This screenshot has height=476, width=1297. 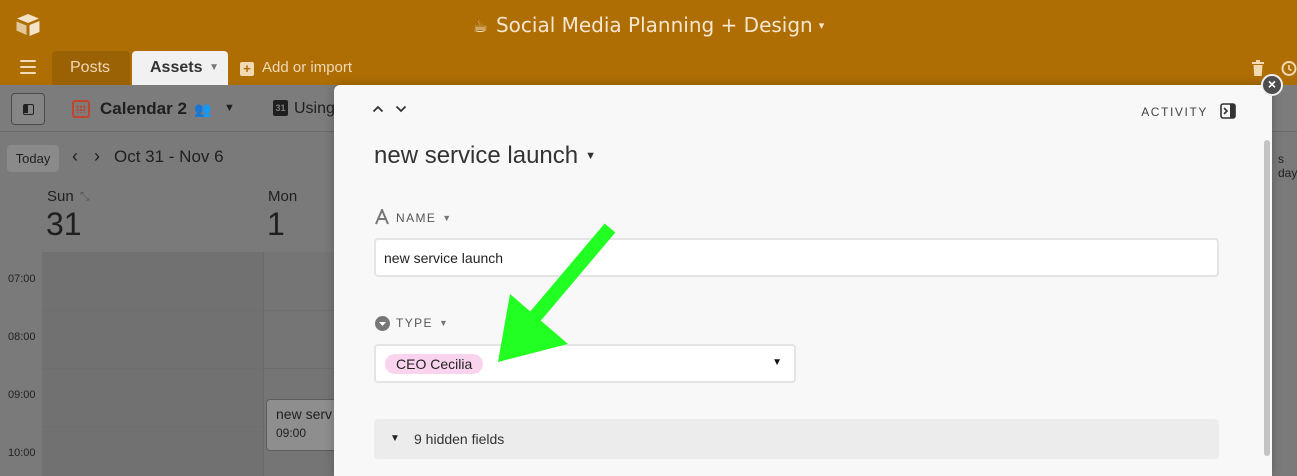 I want to click on text-field-icon, so click(x=382, y=217).